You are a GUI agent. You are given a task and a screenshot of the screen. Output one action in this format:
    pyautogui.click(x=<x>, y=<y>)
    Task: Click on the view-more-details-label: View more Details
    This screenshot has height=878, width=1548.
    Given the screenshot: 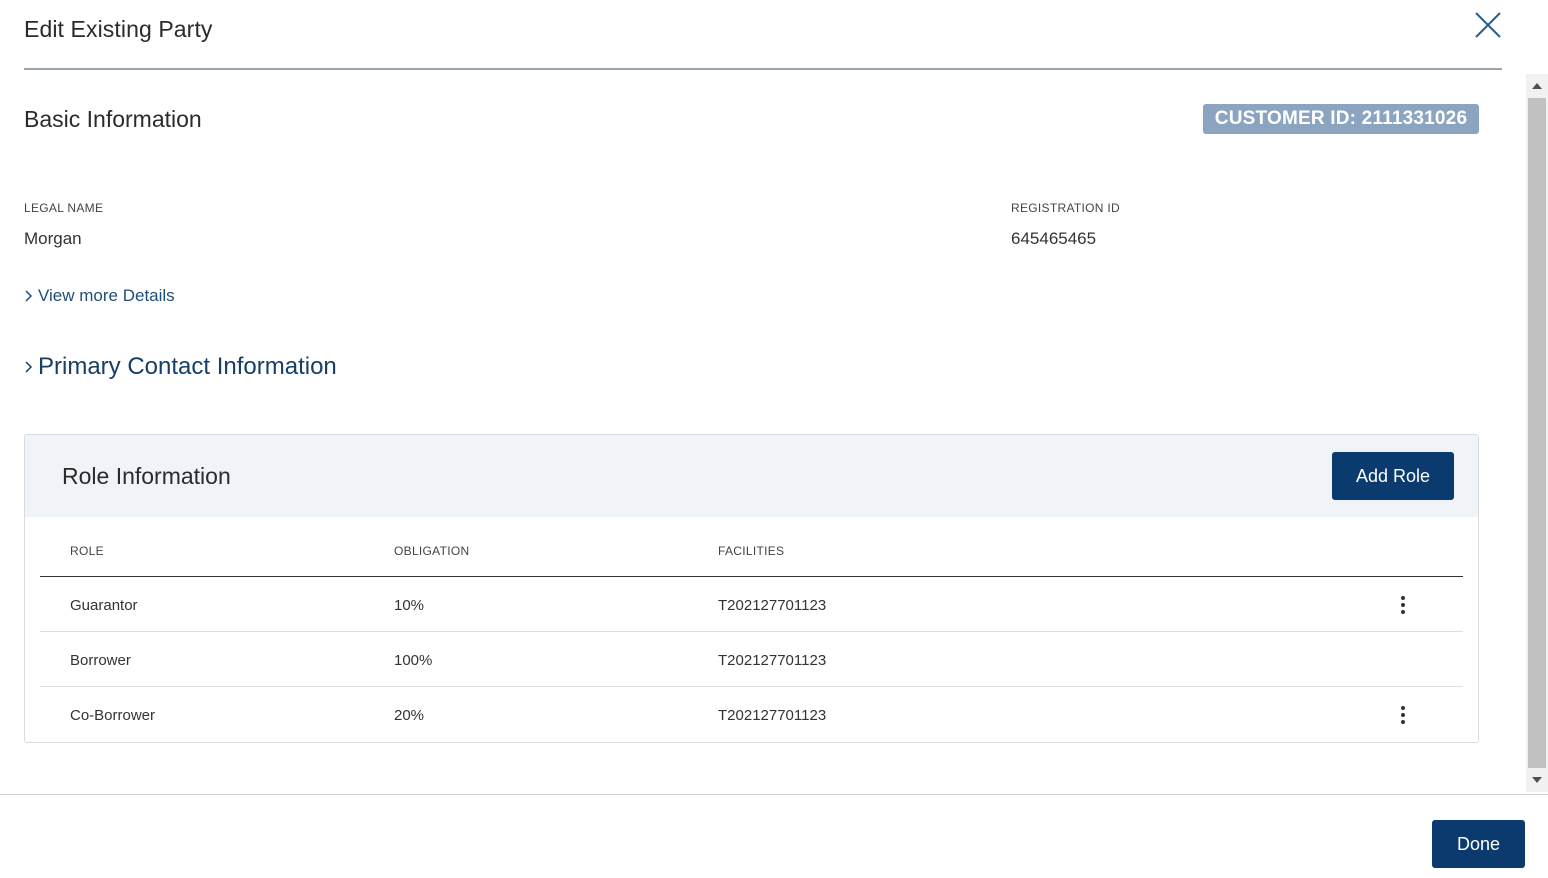 What is the action you would take?
    pyautogui.click(x=106, y=295)
    